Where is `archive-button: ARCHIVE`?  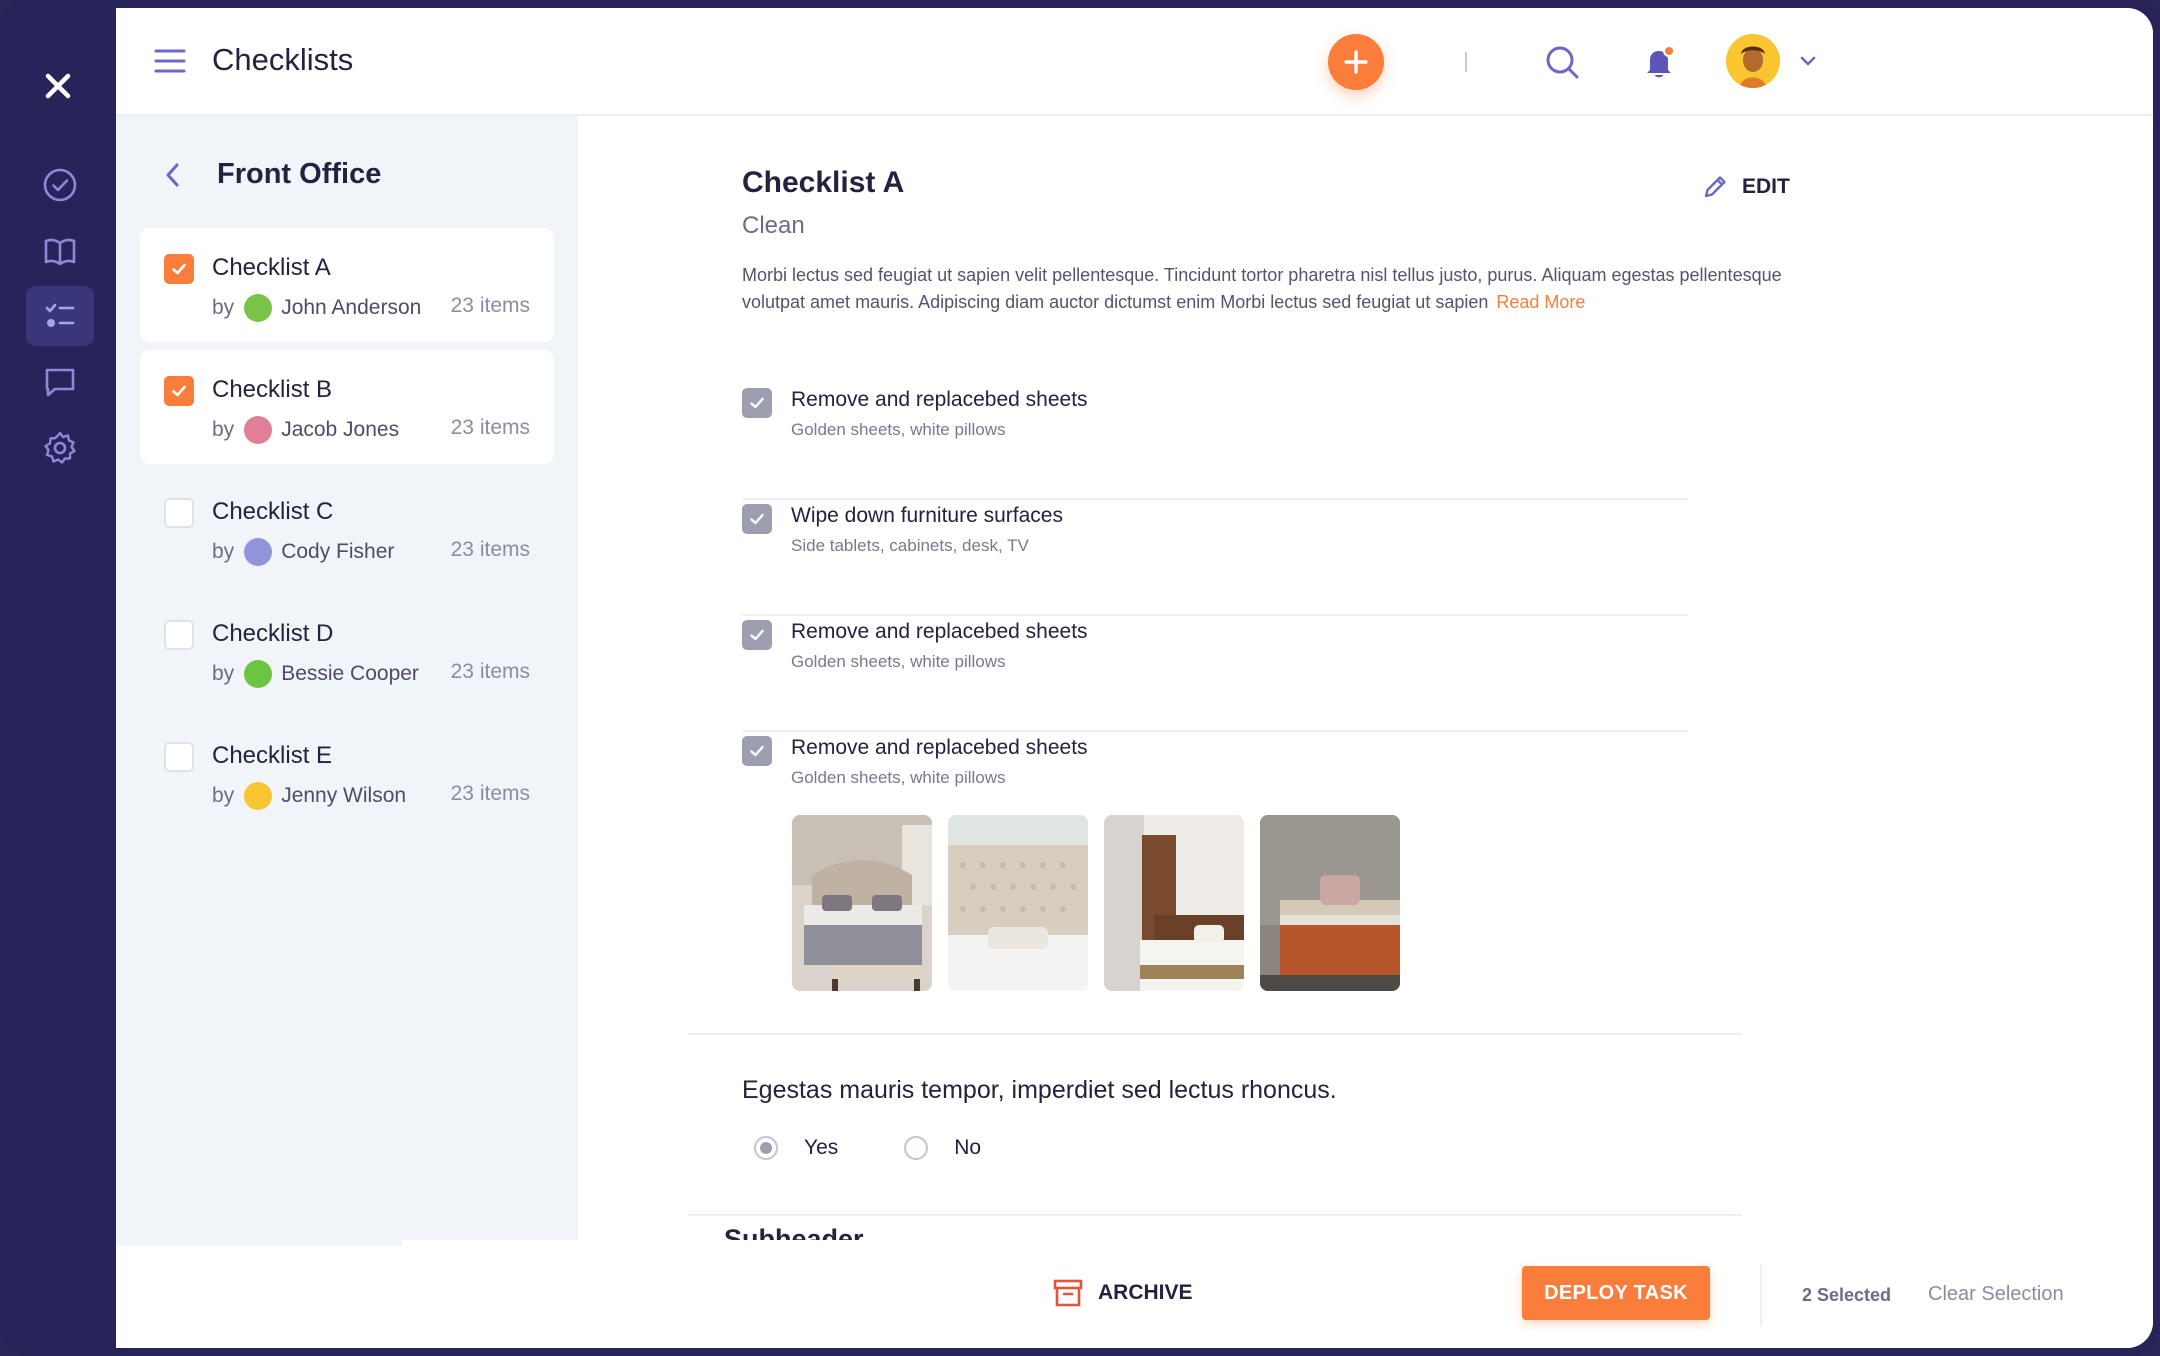 archive-button: ARCHIVE is located at coordinates (1122, 1293).